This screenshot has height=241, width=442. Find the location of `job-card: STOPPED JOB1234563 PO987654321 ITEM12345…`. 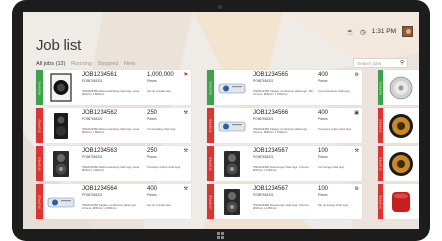

job-card: STOPPED JOB1234563 PO987654321 ITEM12345… is located at coordinates (113, 163).